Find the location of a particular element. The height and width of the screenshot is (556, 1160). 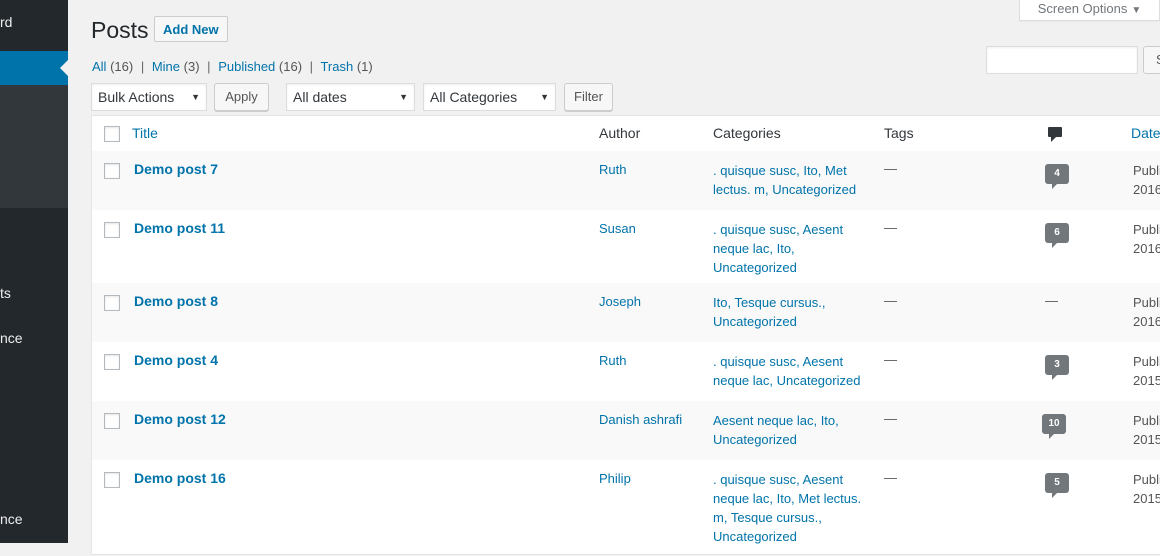

column-date-header: Date is located at coordinates (1145, 133).